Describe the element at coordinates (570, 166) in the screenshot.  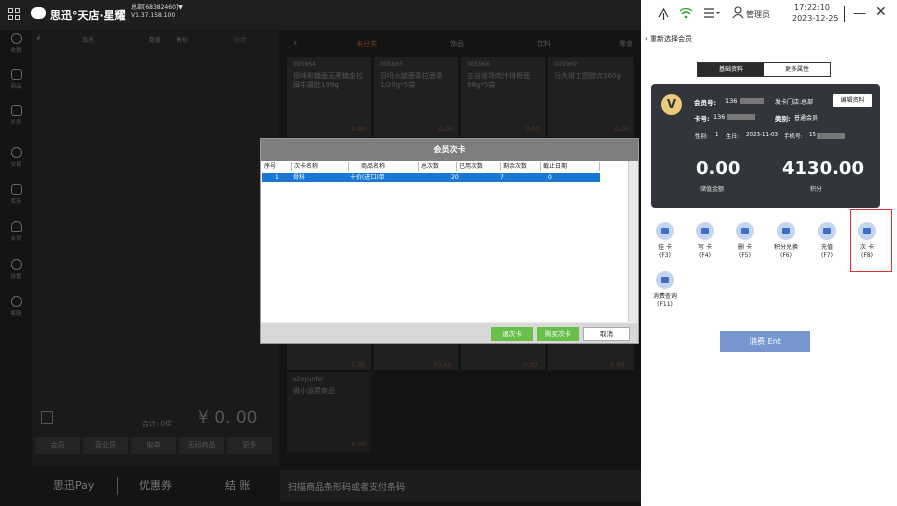
I see `table-header: 截止日期` at that location.